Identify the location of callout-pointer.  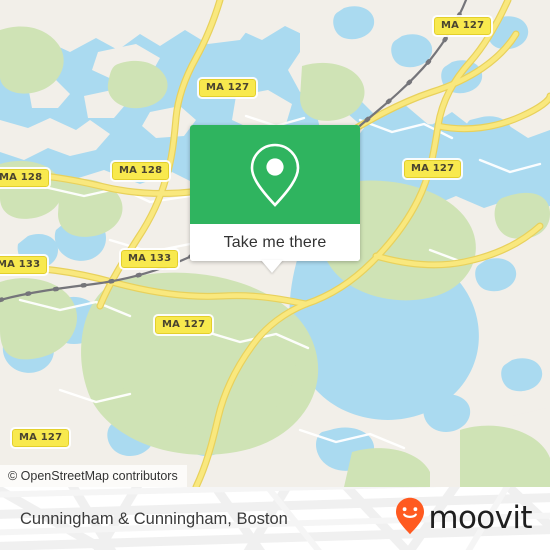
(272, 266).